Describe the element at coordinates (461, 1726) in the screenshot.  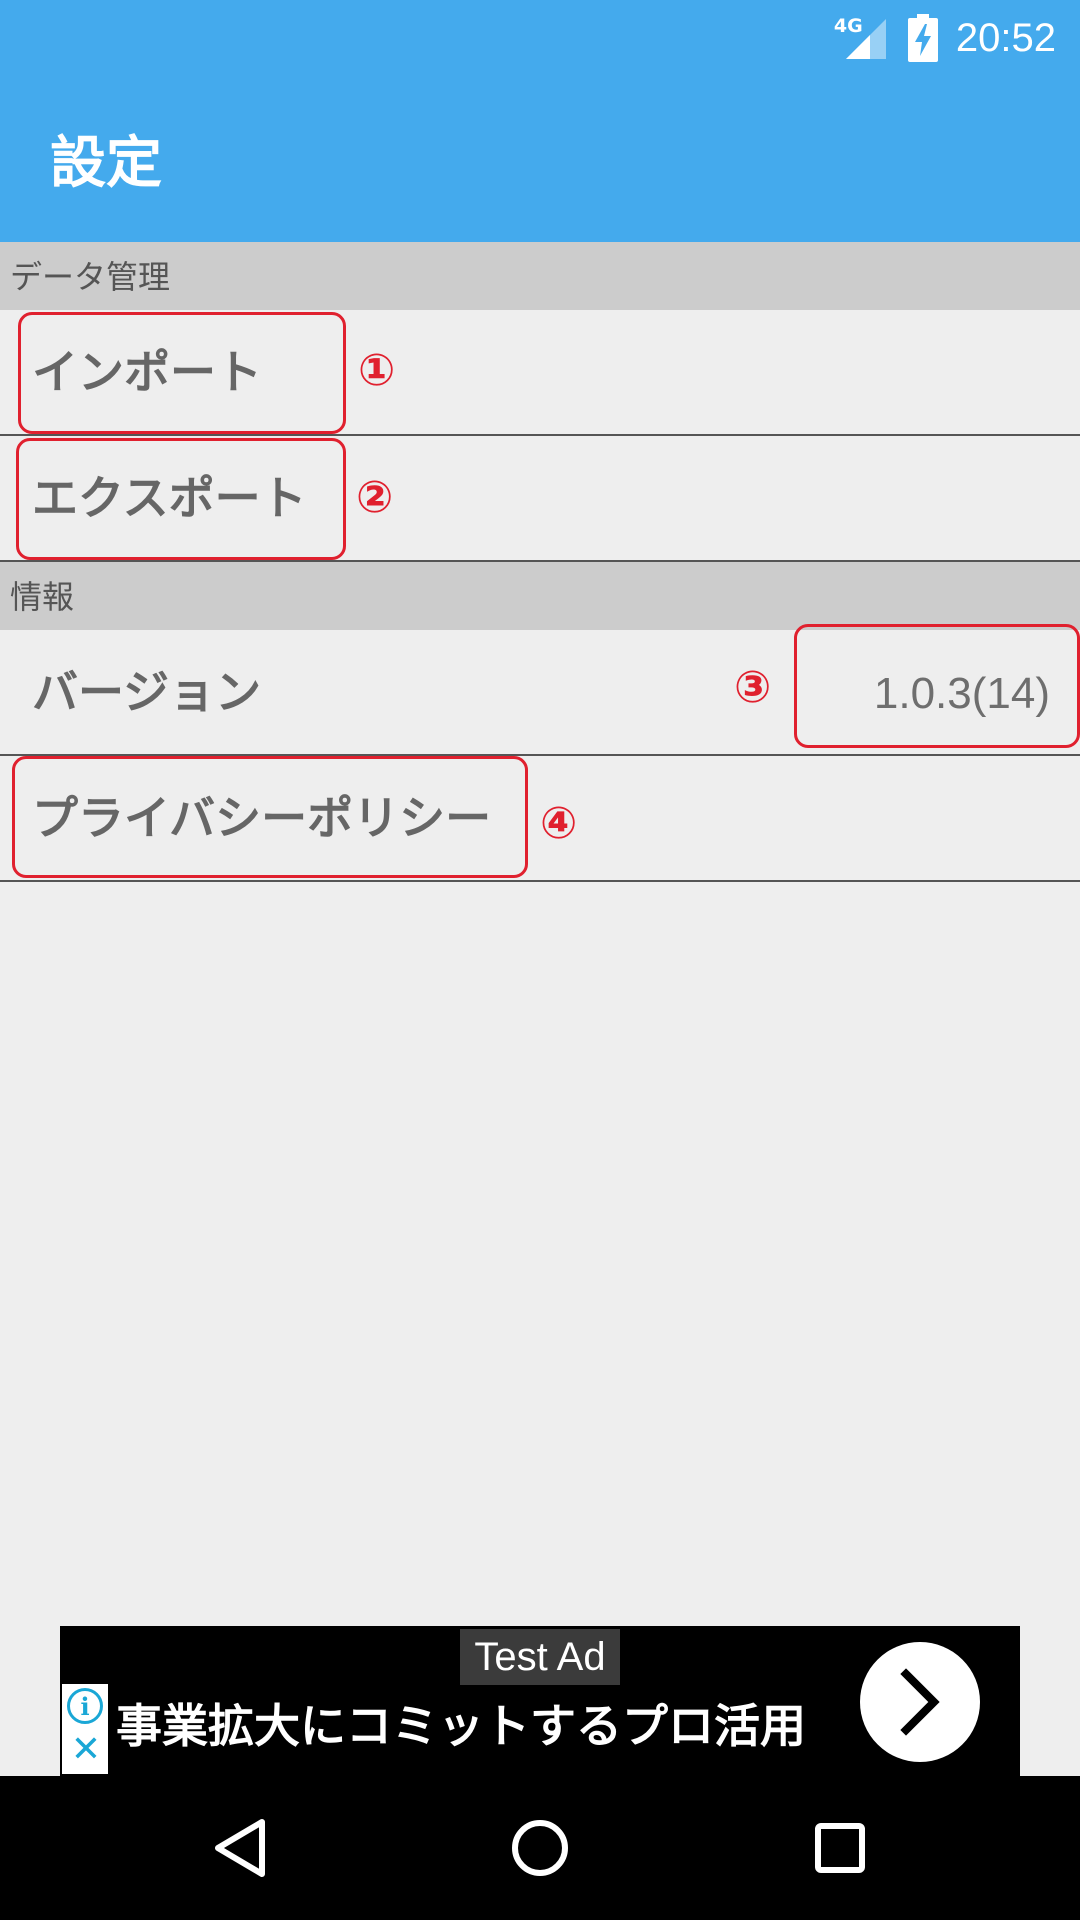
I see `ad-headline: 事業拡大にコミットするプロ活用` at that location.